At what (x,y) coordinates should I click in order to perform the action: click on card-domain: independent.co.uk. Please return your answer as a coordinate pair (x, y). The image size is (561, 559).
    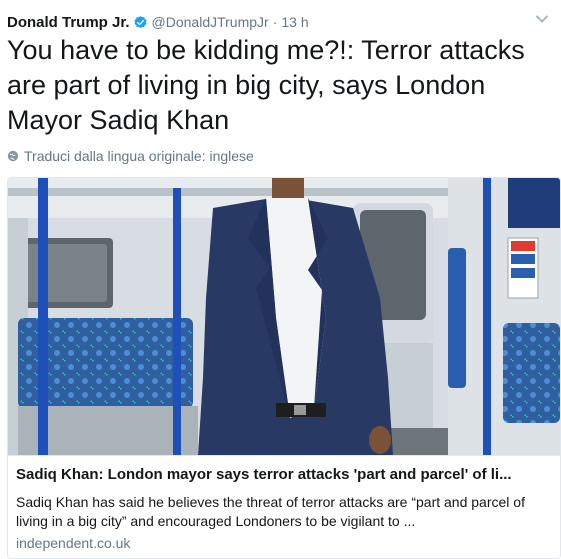
    Looking at the image, I should click on (73, 543).